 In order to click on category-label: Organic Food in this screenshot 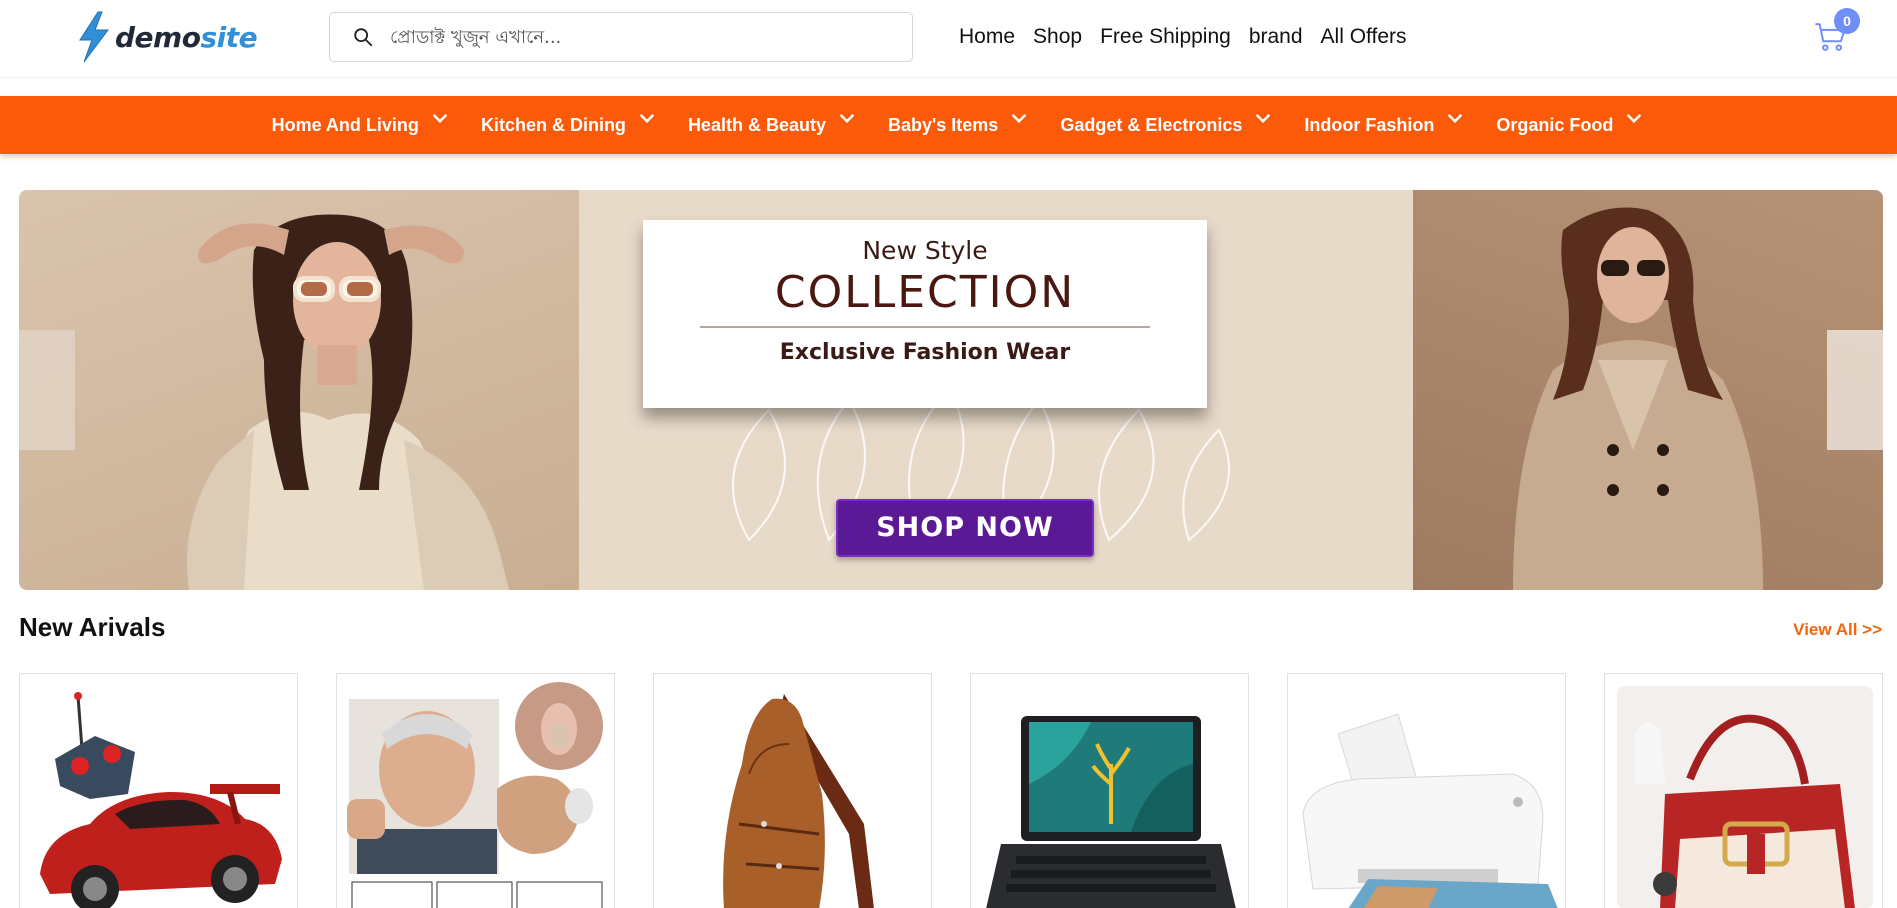, I will do `click(1555, 124)`.